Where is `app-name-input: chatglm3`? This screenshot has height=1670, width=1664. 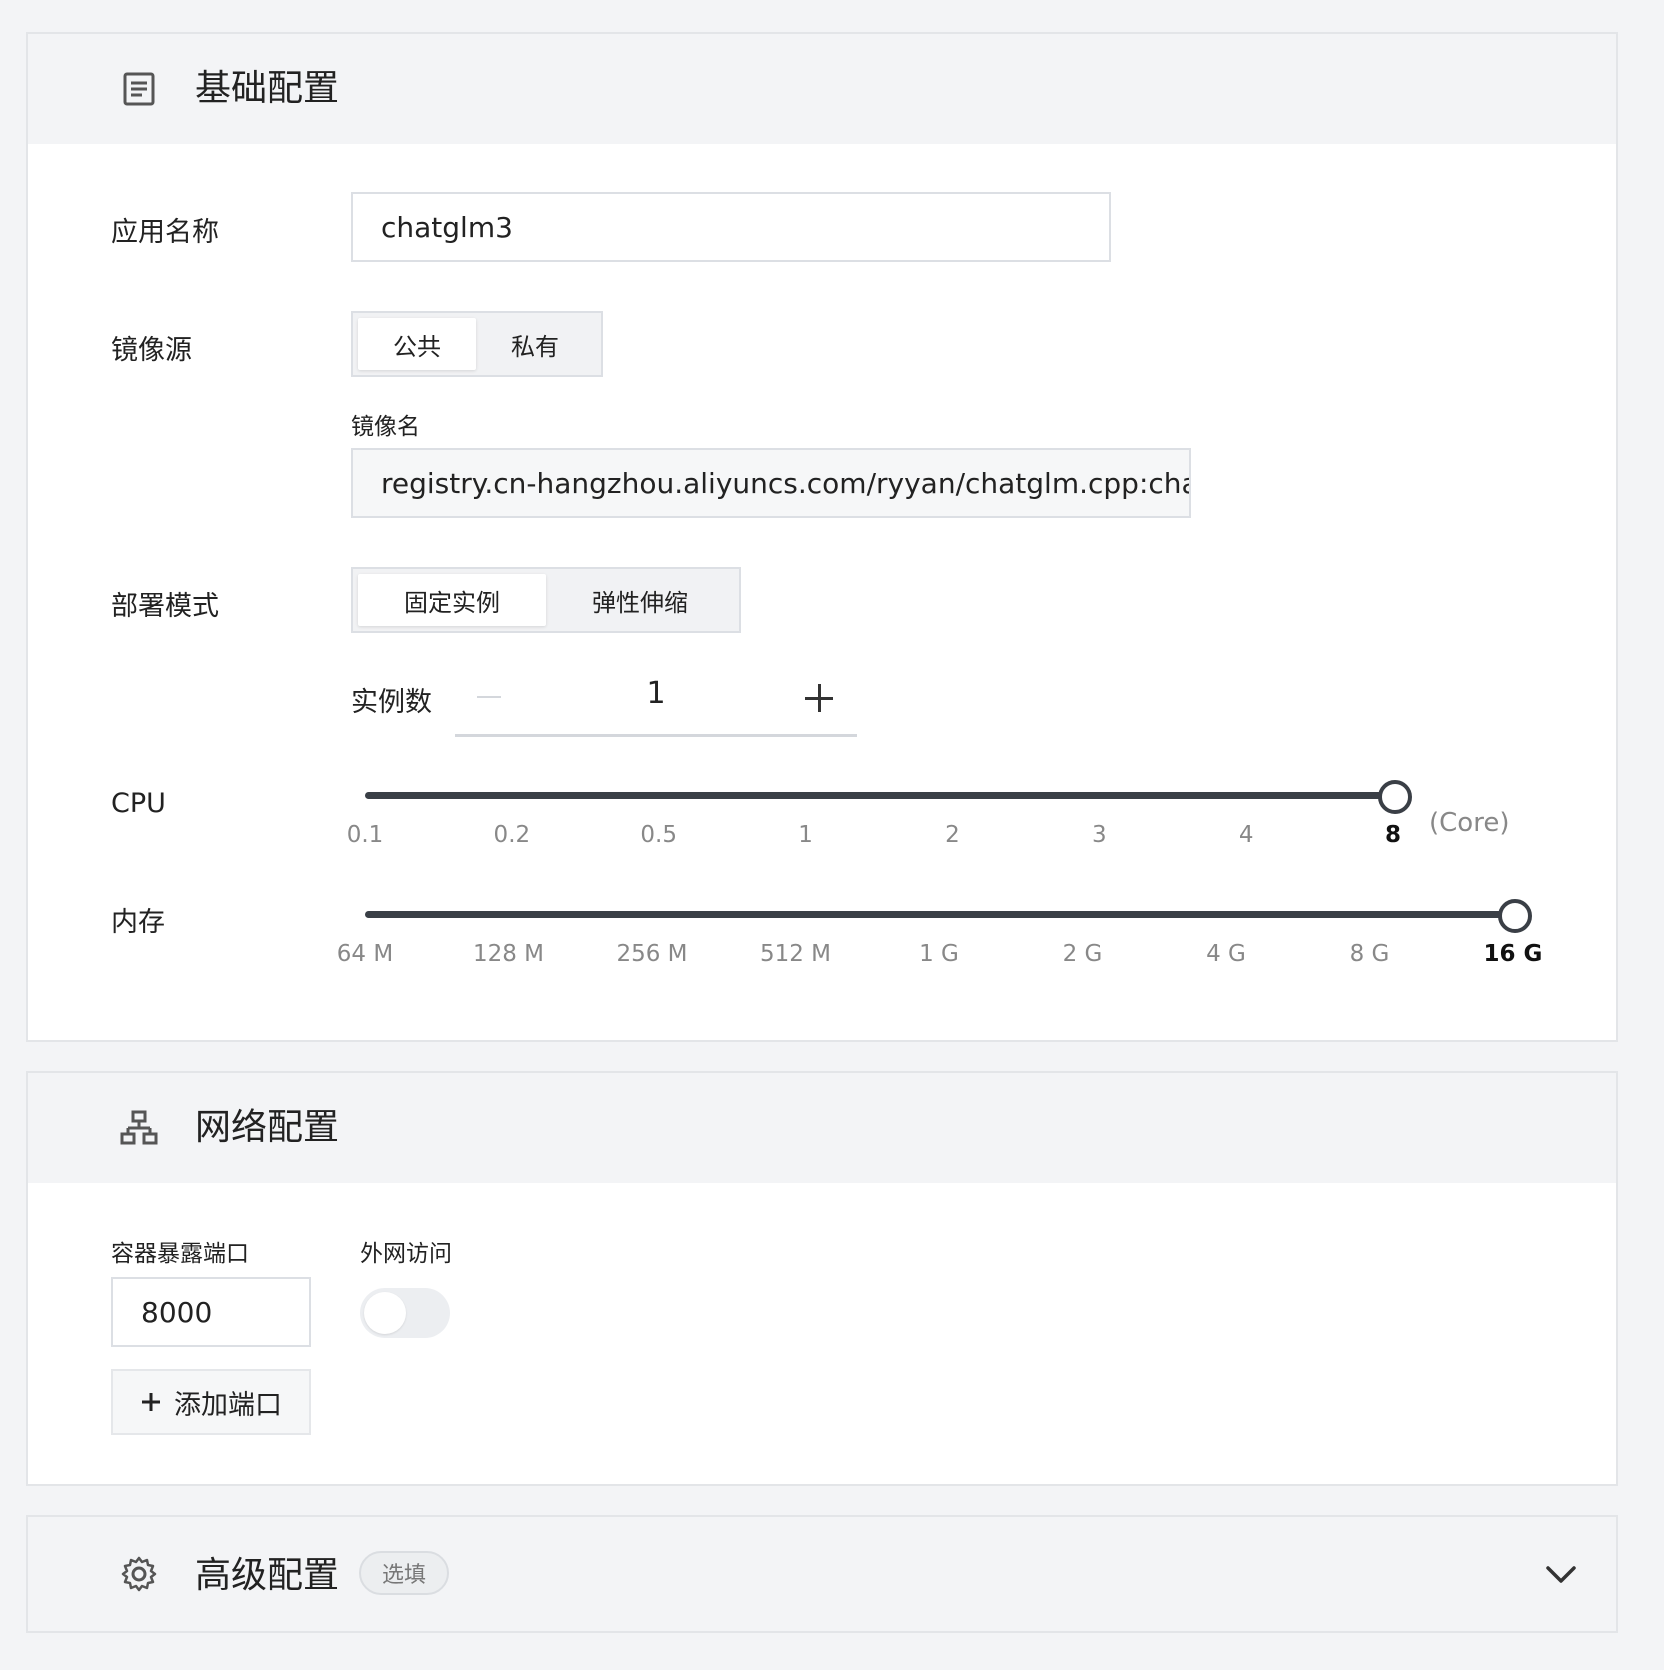 app-name-input: chatglm3 is located at coordinates (731, 227).